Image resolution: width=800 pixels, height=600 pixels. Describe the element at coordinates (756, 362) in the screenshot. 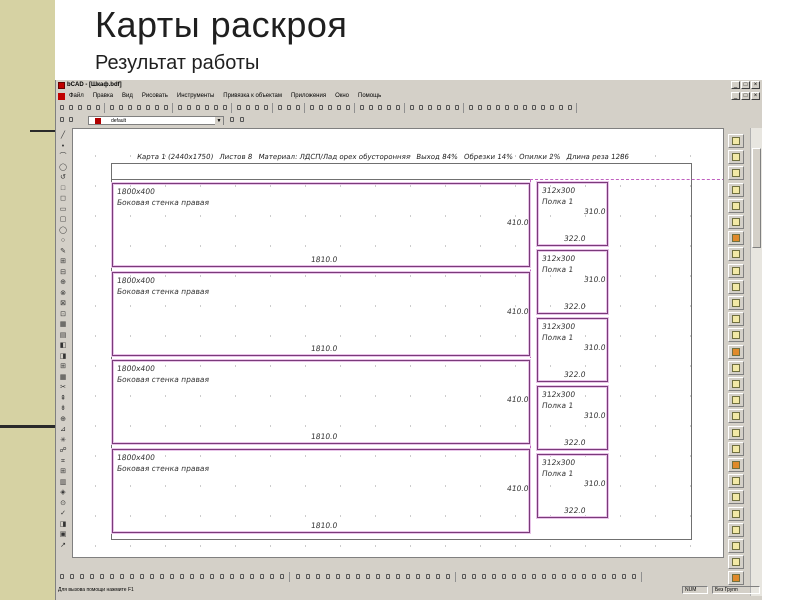

I see `vertical-scrollbar` at that location.